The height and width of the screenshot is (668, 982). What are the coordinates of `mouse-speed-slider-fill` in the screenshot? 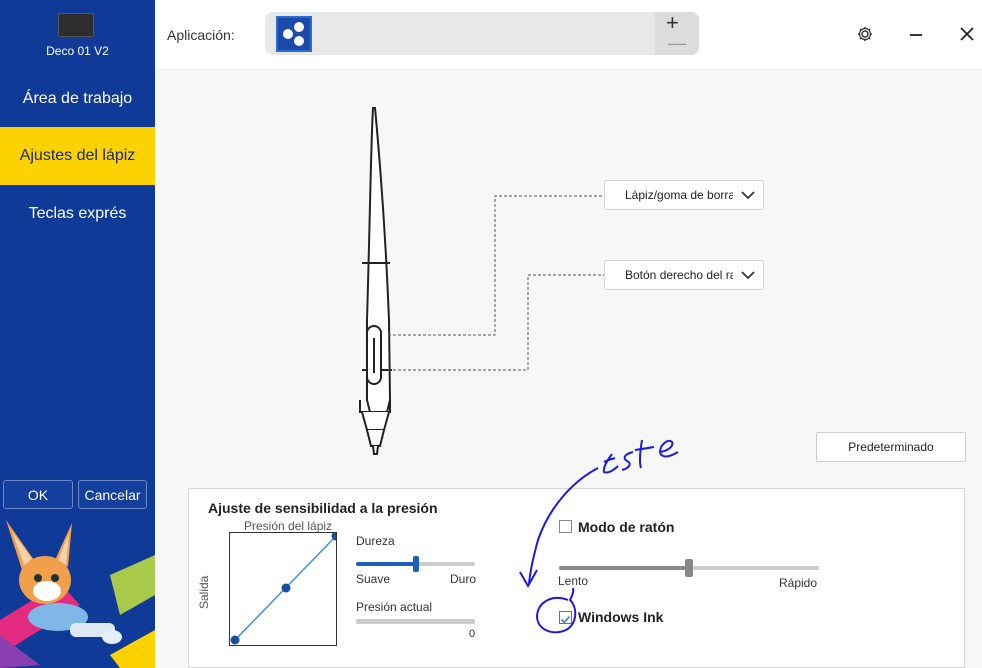 It's located at (624, 568).